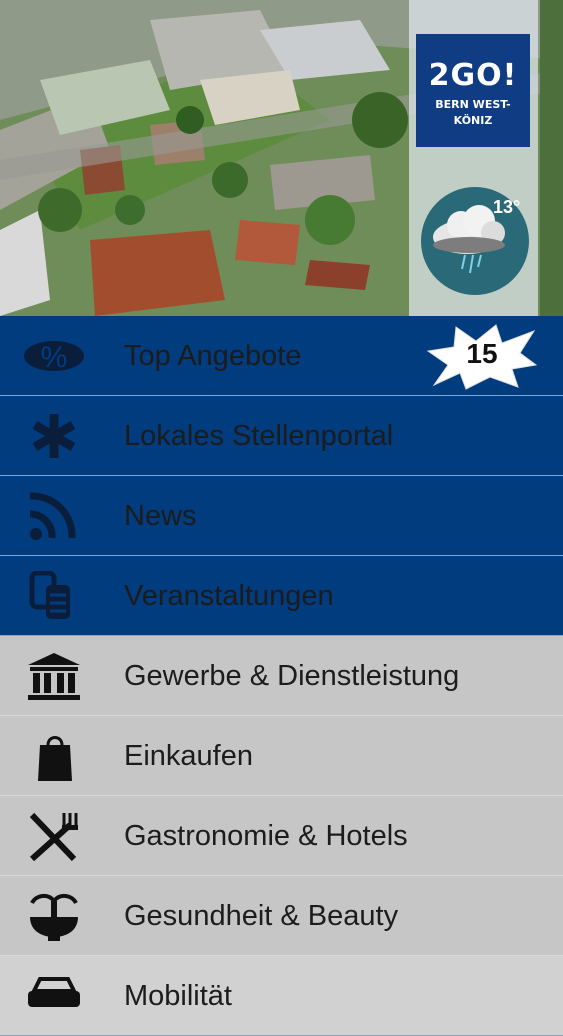  Describe the element at coordinates (54, 676) in the screenshot. I see `bank-icon` at that location.